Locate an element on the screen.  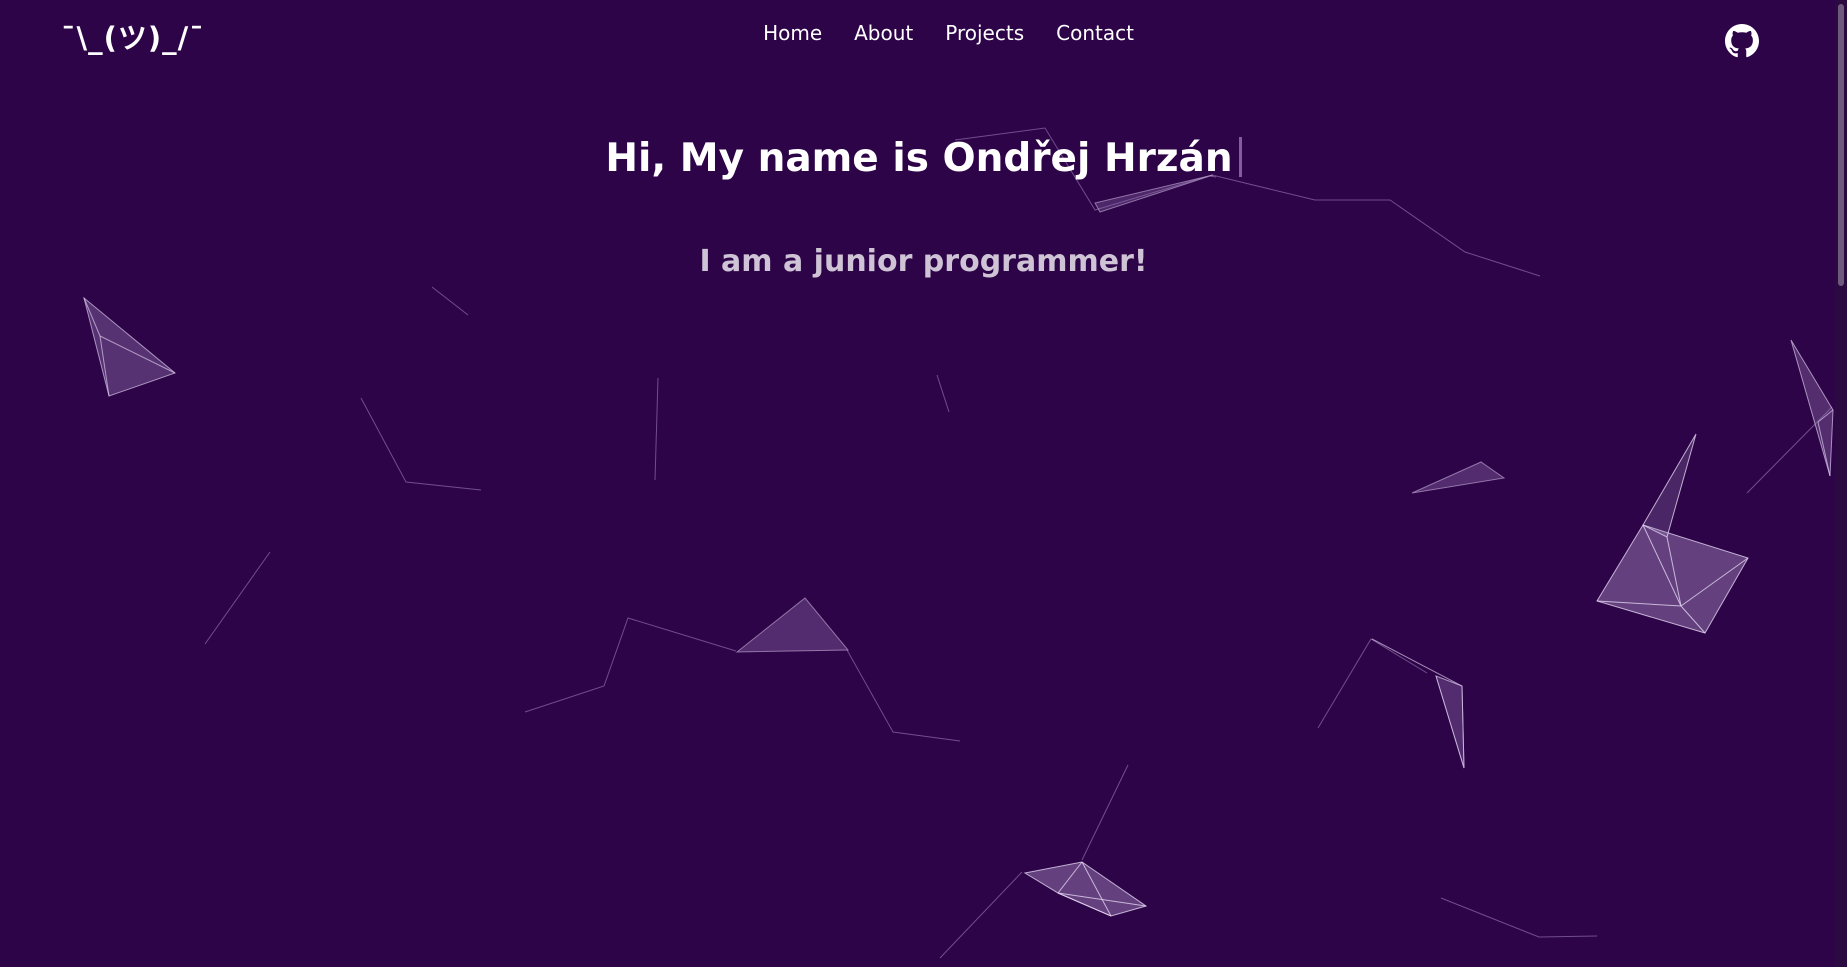
github-icon is located at coordinates (1742, 41).